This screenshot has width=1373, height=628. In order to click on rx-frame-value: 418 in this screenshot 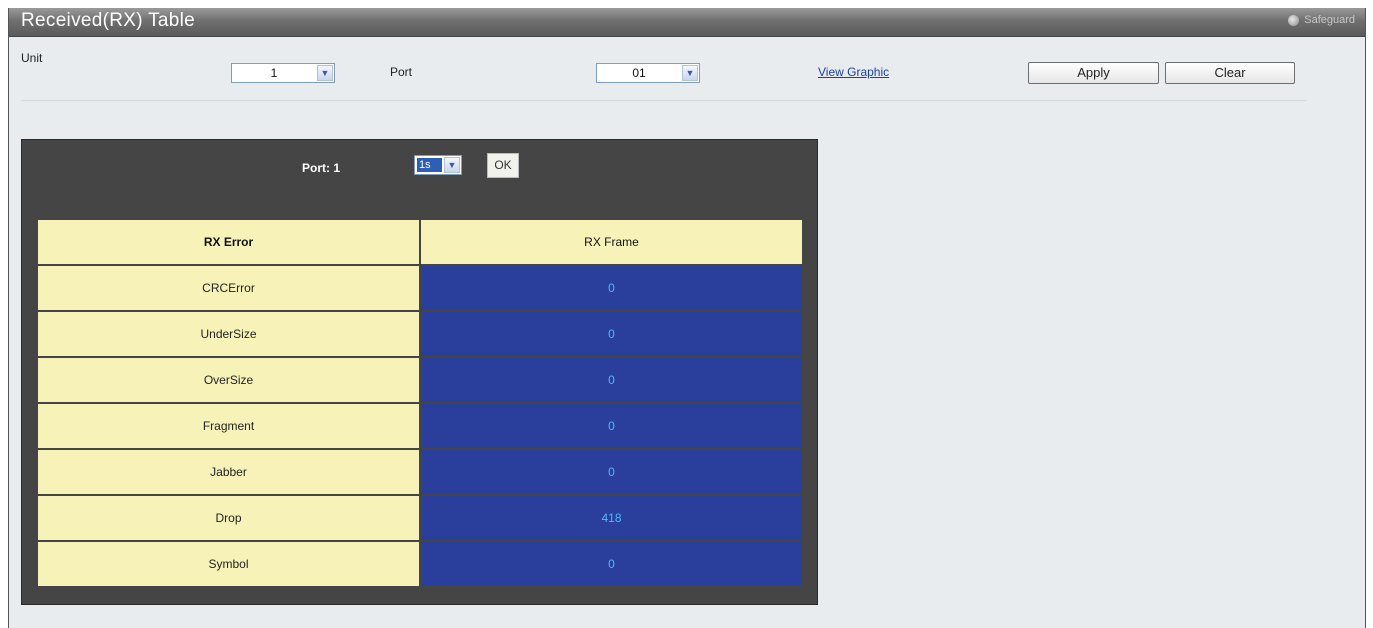, I will do `click(611, 518)`.